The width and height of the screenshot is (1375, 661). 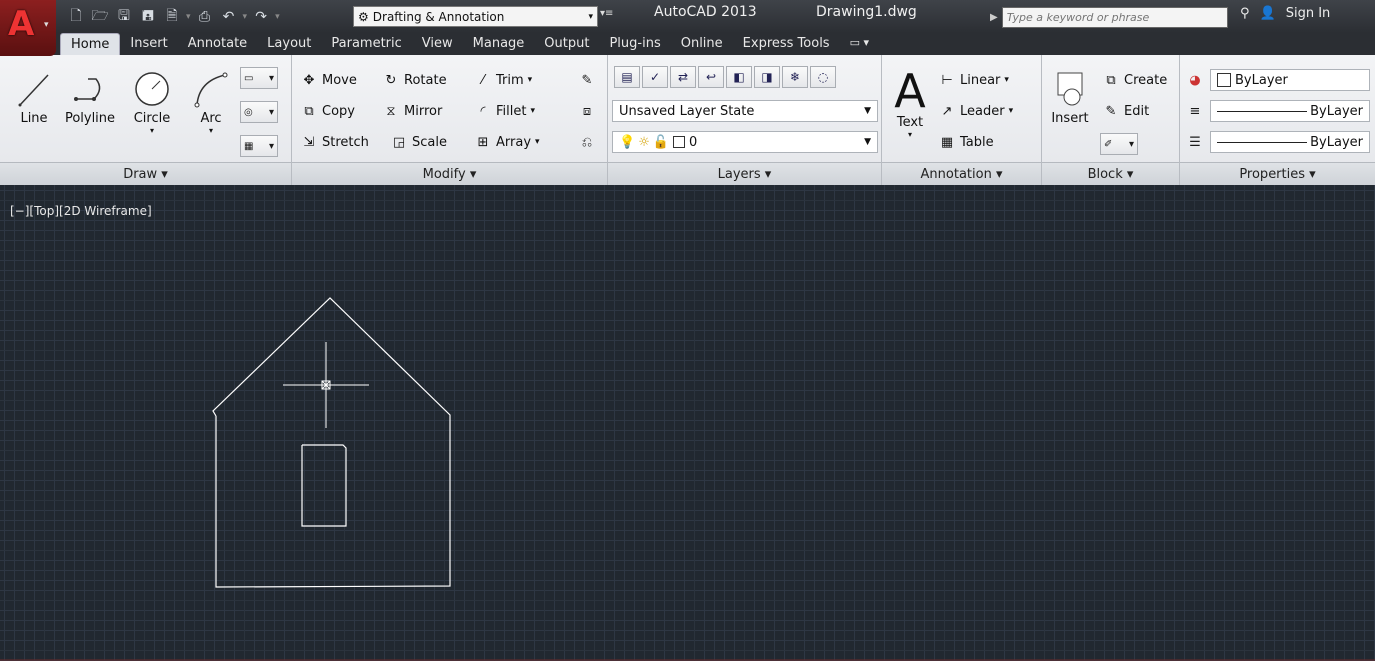 What do you see at coordinates (261, 17) in the screenshot?
I see `redo-icon: ↷` at bounding box center [261, 17].